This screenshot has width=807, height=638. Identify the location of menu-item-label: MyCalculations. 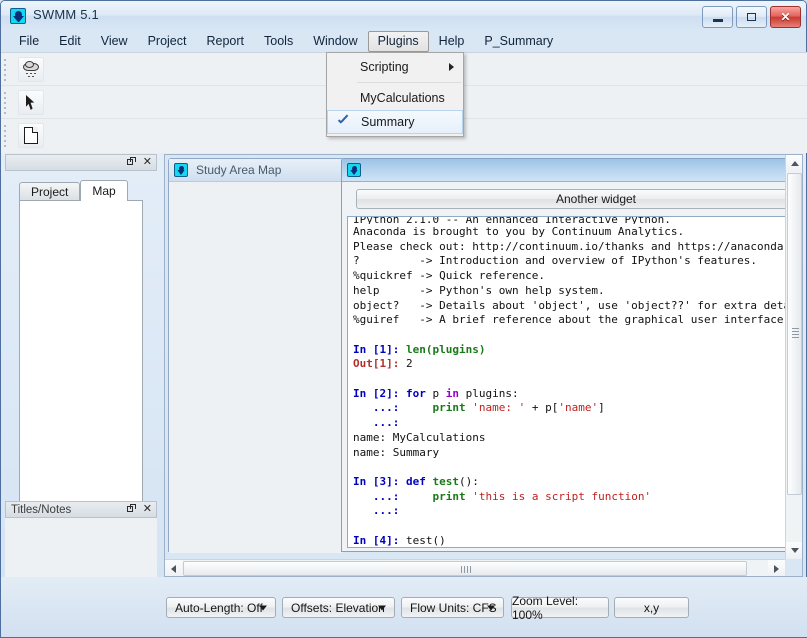
(402, 98).